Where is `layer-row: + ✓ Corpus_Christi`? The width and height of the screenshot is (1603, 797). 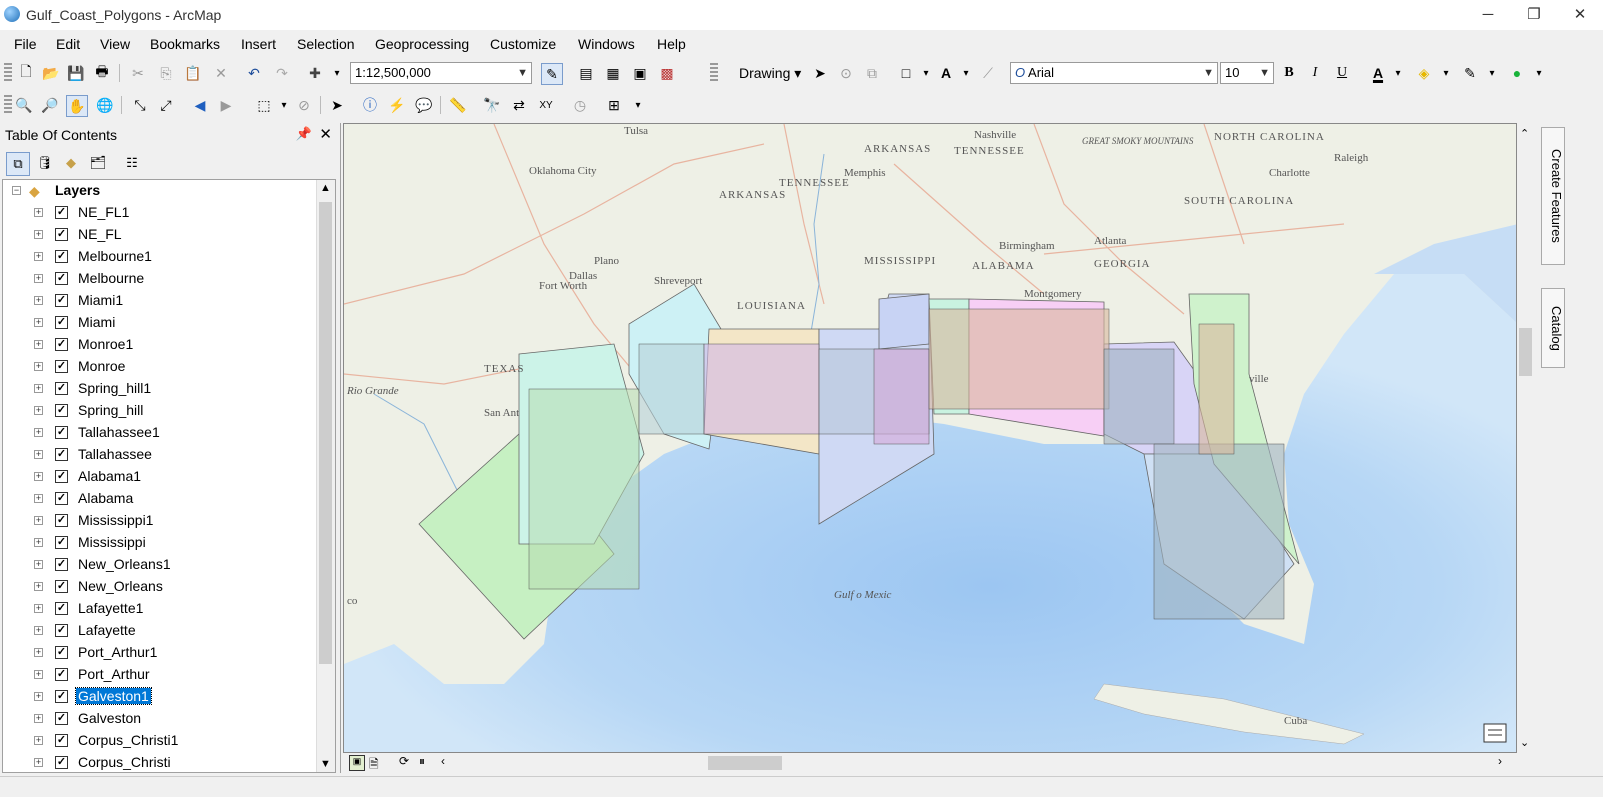 layer-row: + ✓ Corpus_Christi is located at coordinates (158, 762).